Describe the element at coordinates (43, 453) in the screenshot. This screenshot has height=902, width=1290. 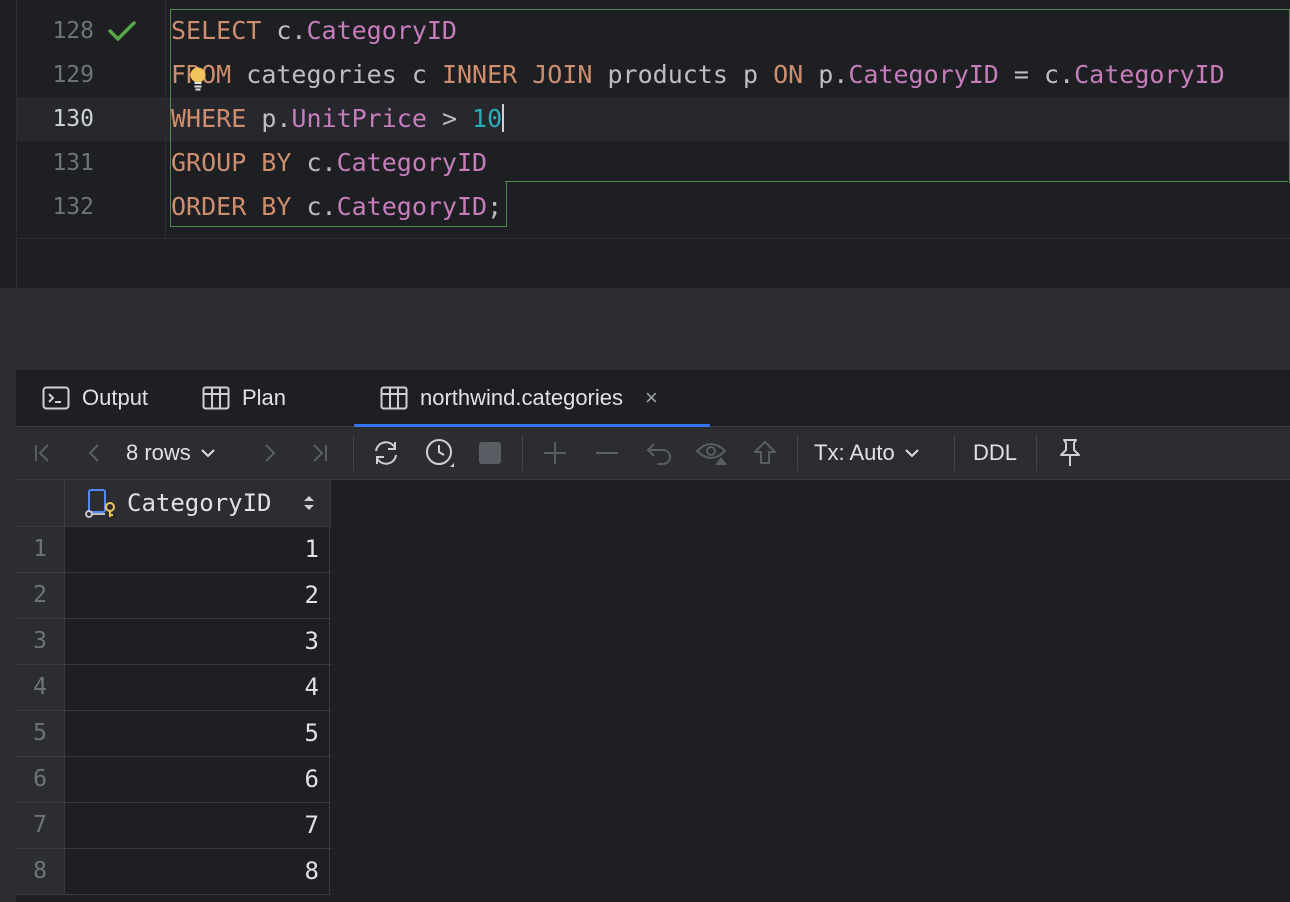
I see `first-page-icon` at that location.